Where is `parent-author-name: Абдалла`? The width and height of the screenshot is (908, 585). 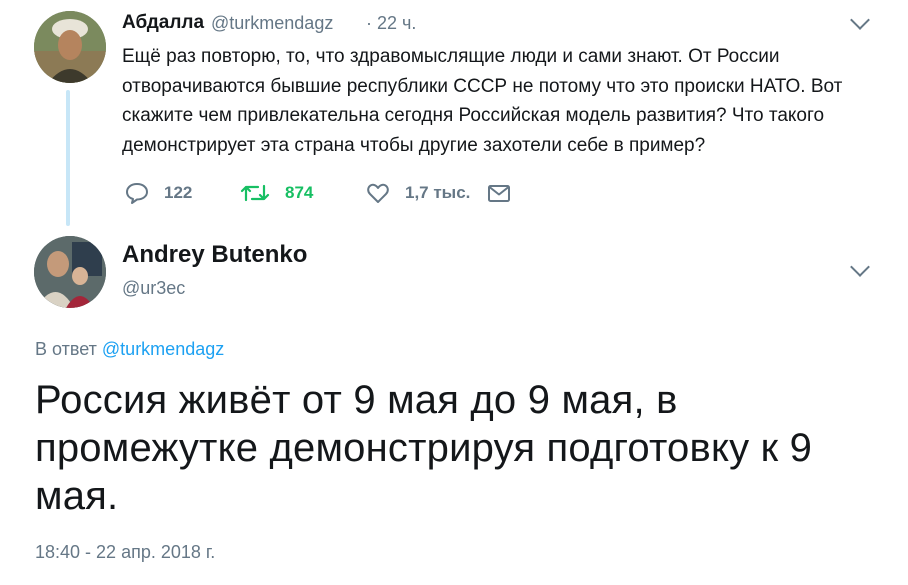 parent-author-name: Абдалла is located at coordinates (163, 23).